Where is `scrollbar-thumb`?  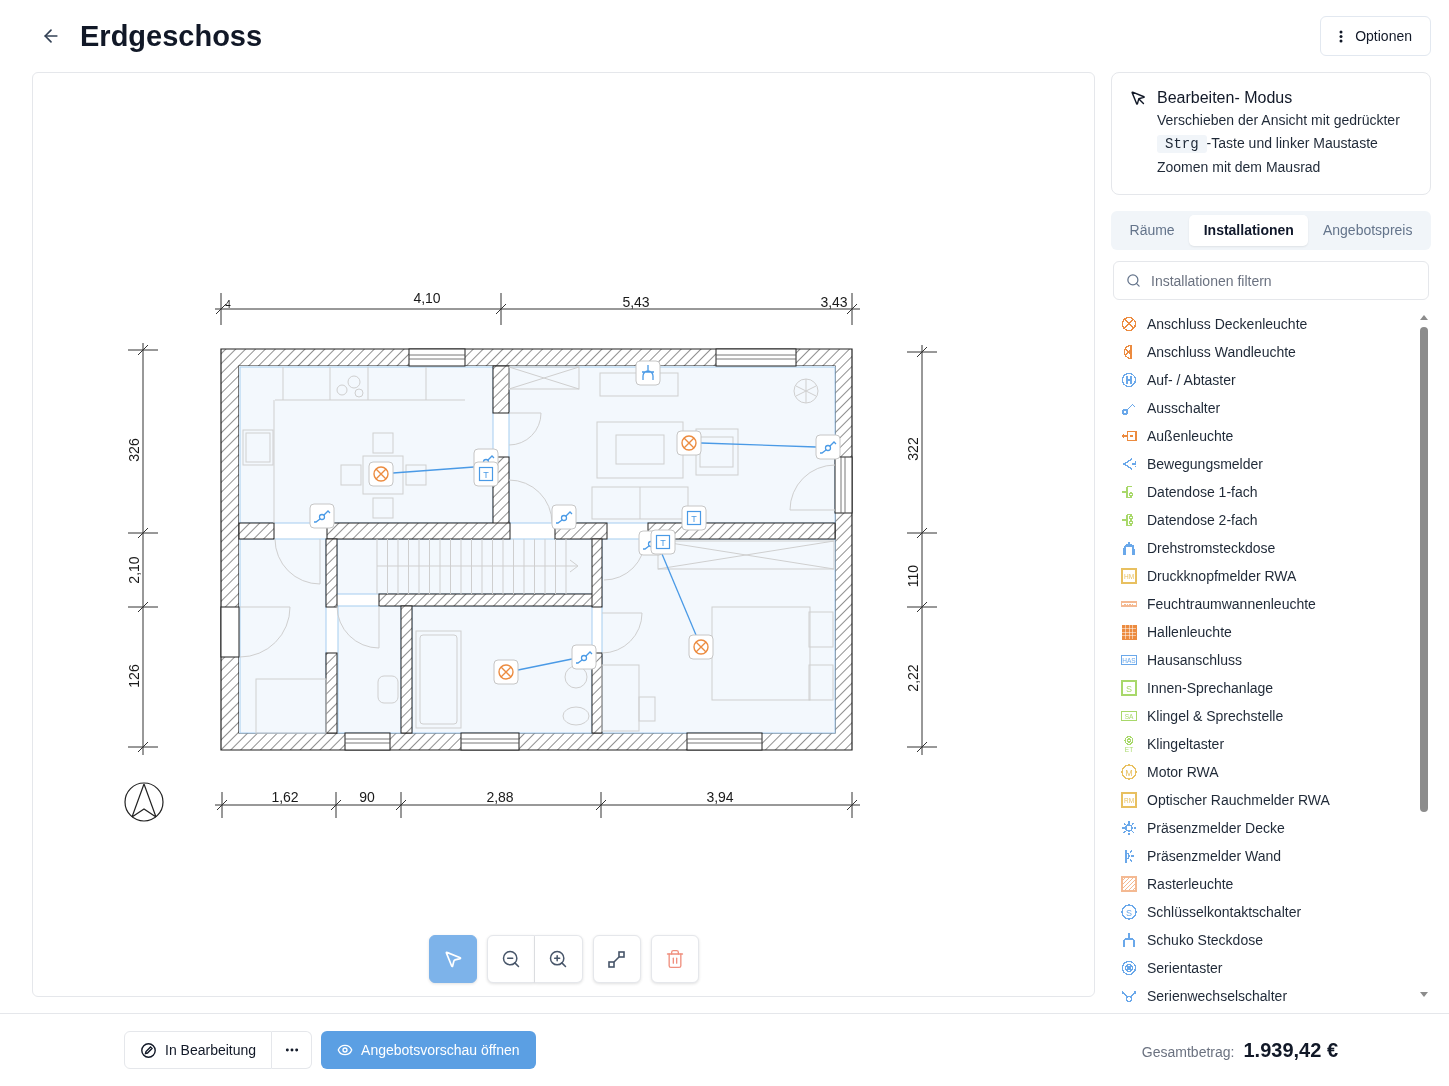
scrollbar-thumb is located at coordinates (1423, 569).